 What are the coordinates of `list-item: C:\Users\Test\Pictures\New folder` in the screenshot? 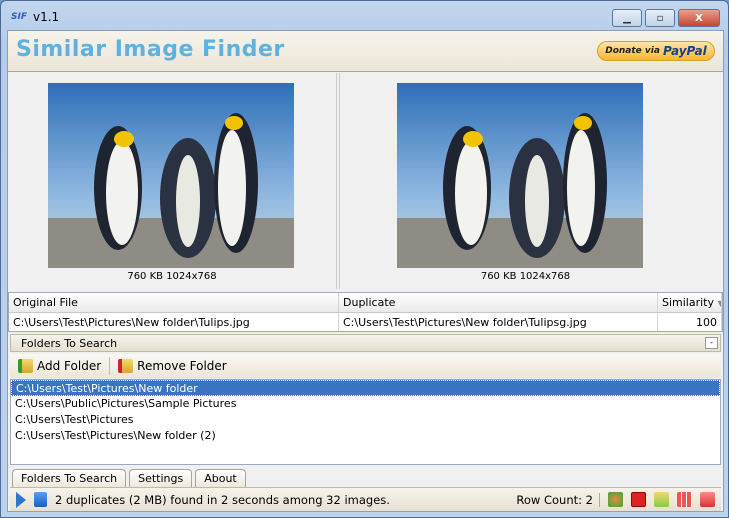 It's located at (365, 388).